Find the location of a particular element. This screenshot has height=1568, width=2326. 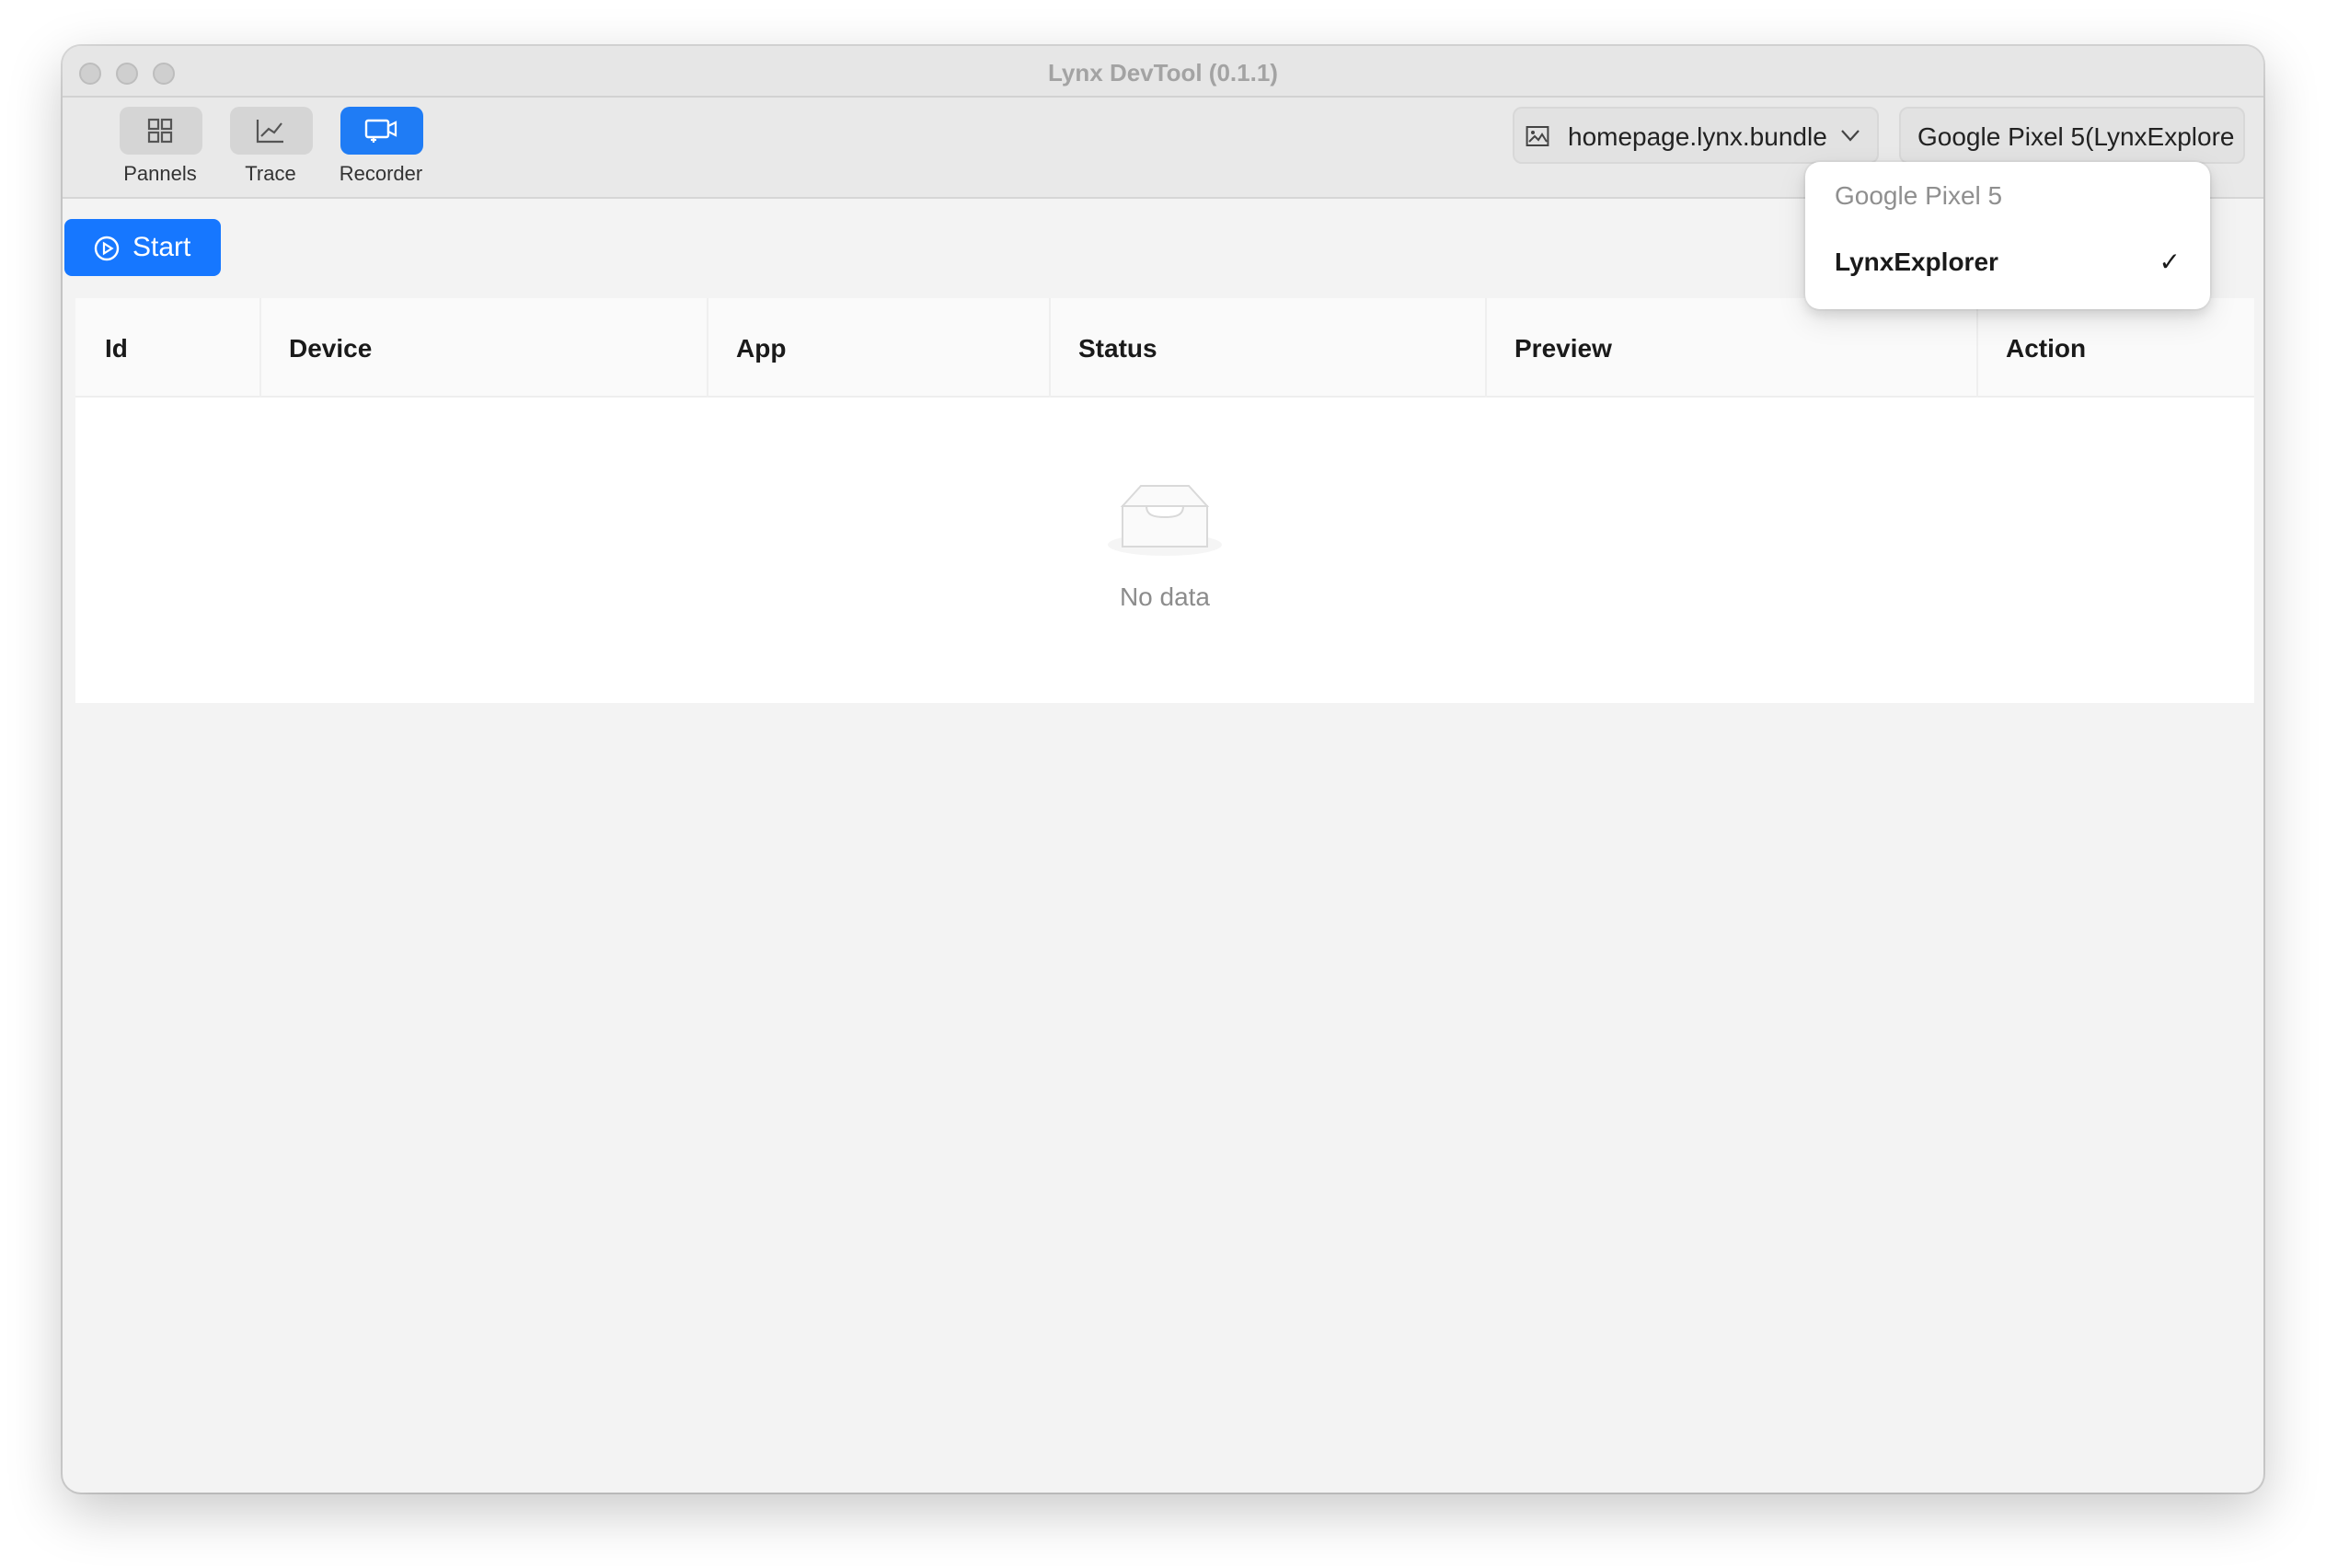

device-select: Google Pixel 5(LynxExplore is located at coordinates (2072, 135).